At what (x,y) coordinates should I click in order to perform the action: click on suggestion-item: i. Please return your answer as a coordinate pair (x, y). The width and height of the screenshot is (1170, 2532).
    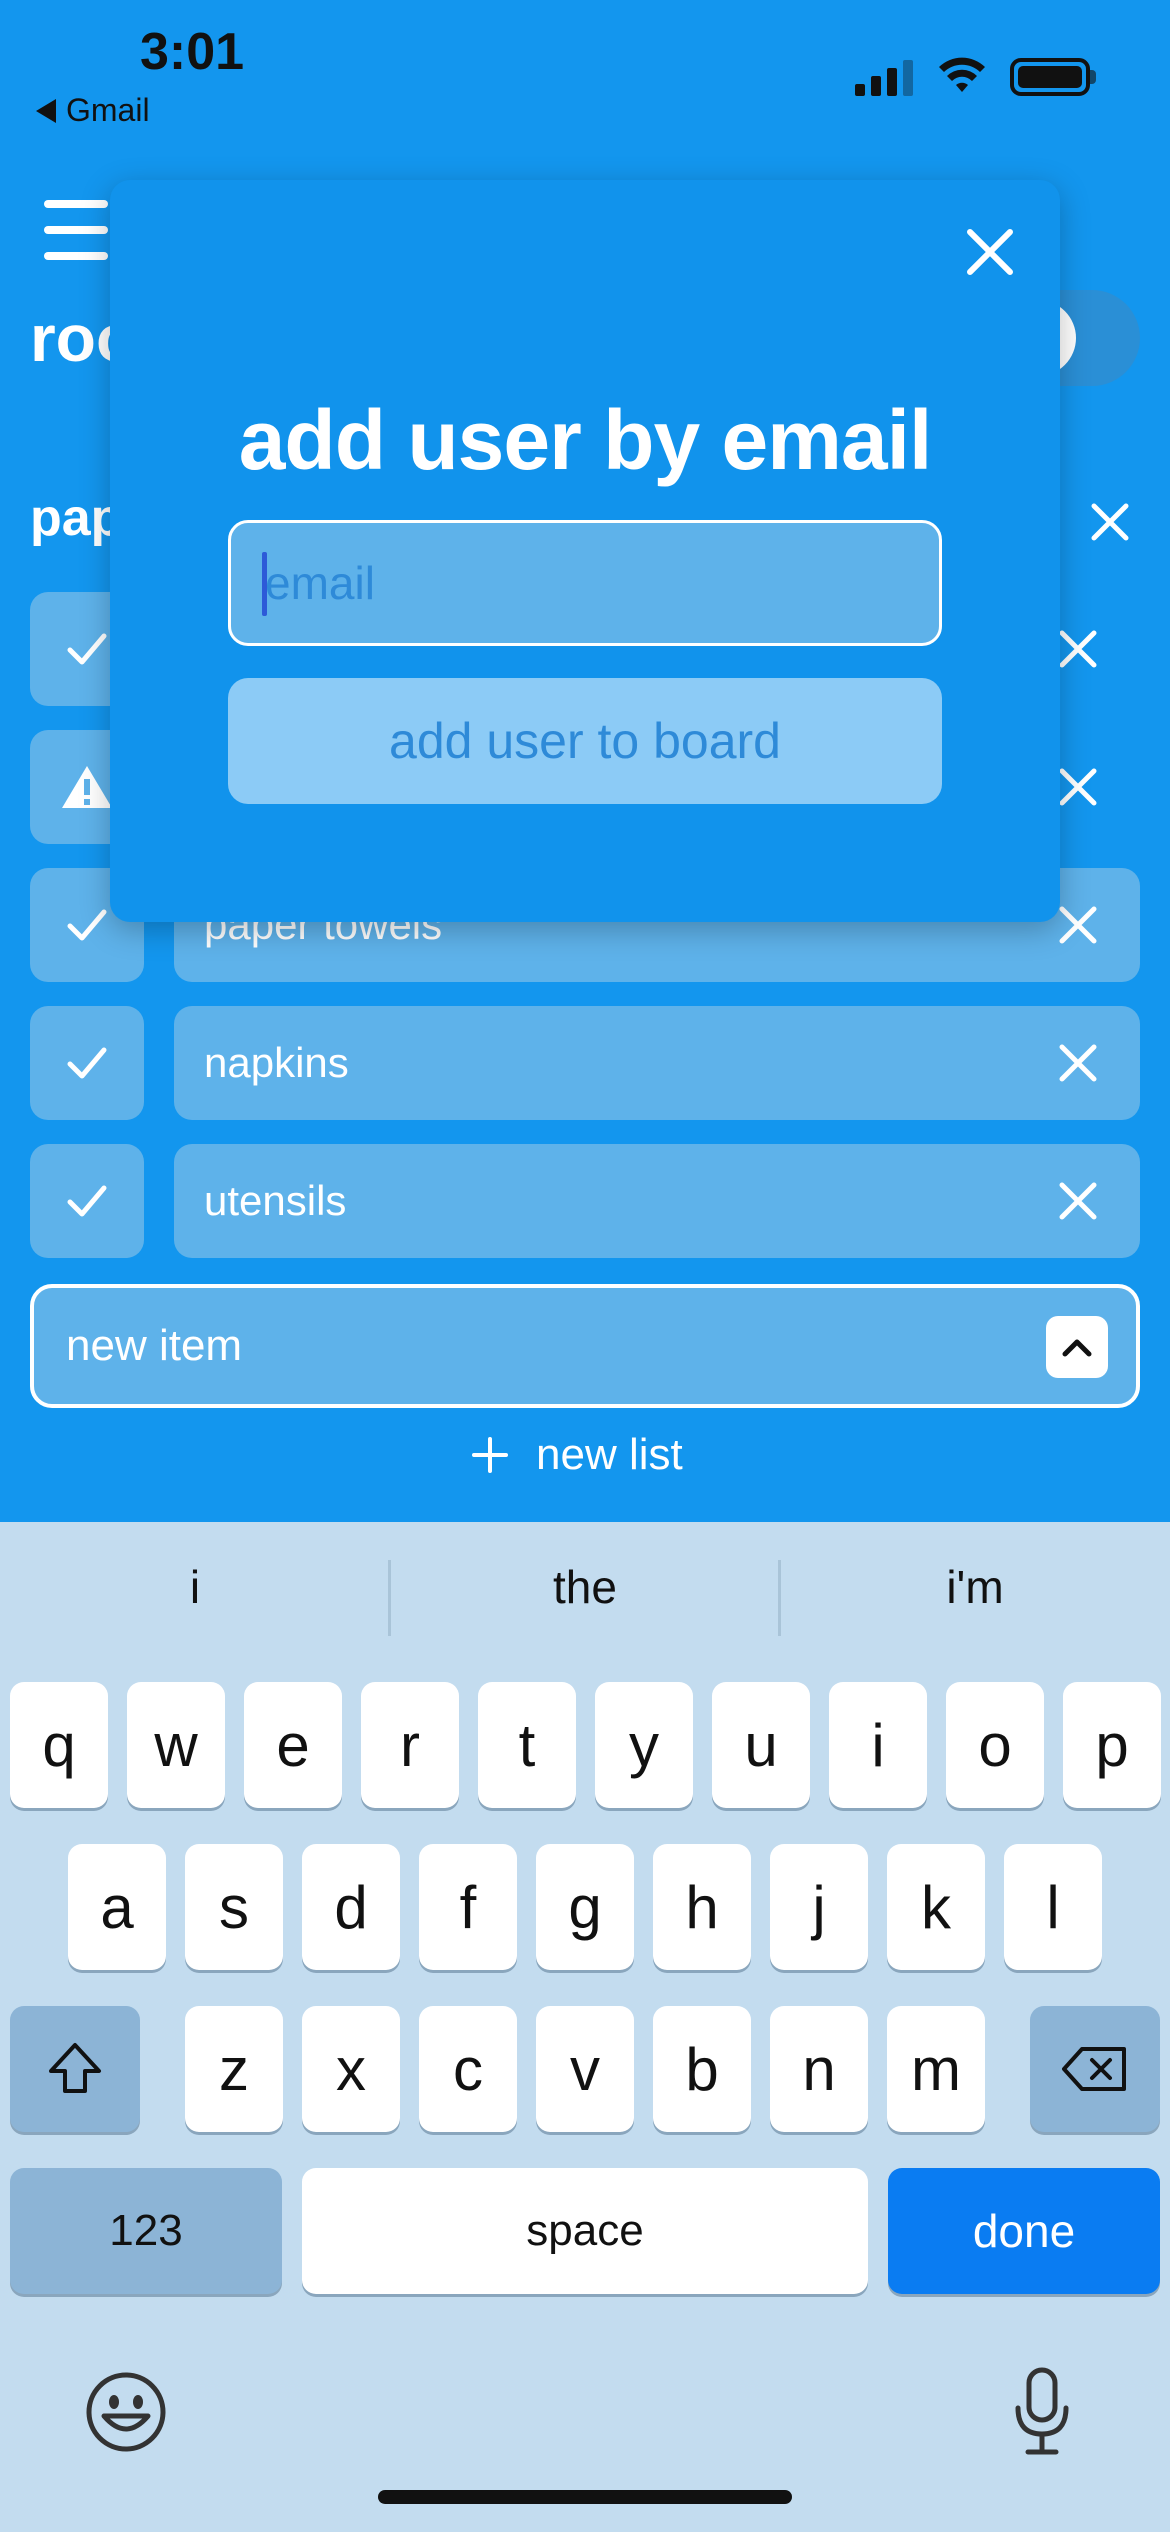
    Looking at the image, I should click on (195, 1587).